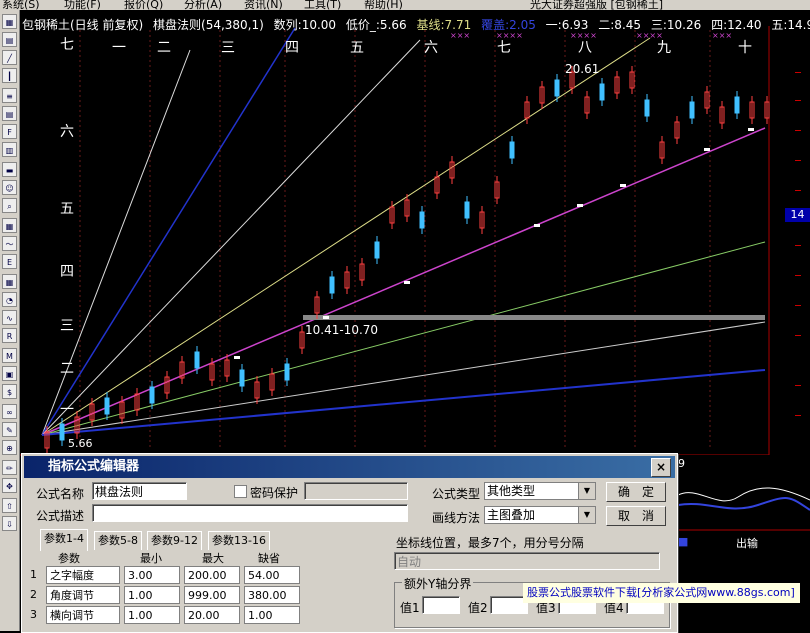  I want to click on sheet-icon: ▦, so click(9, 281).